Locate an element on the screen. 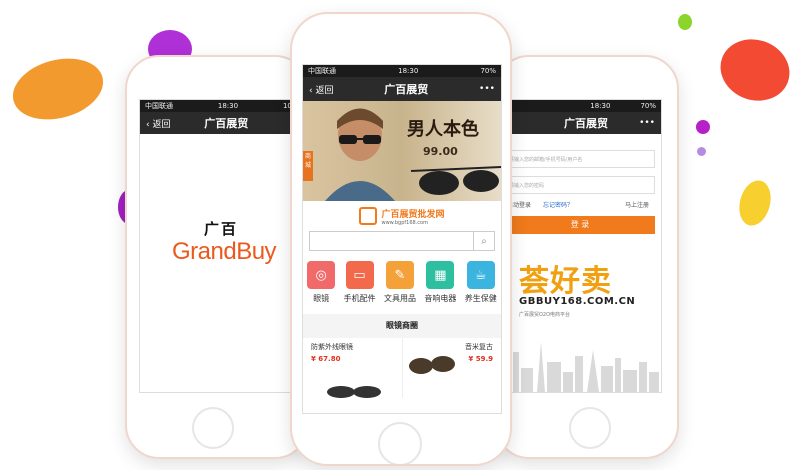 The image size is (800, 470). category-label: 眼镜 is located at coordinates (321, 298).